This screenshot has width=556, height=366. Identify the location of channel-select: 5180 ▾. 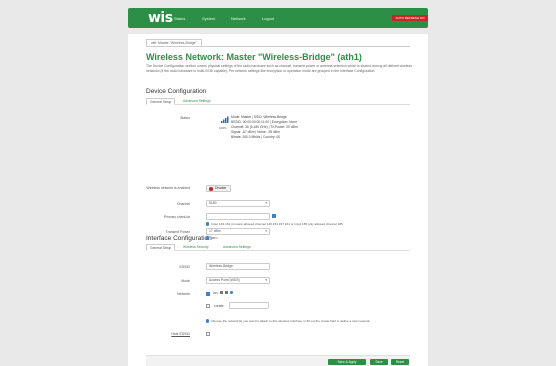
(238, 203).